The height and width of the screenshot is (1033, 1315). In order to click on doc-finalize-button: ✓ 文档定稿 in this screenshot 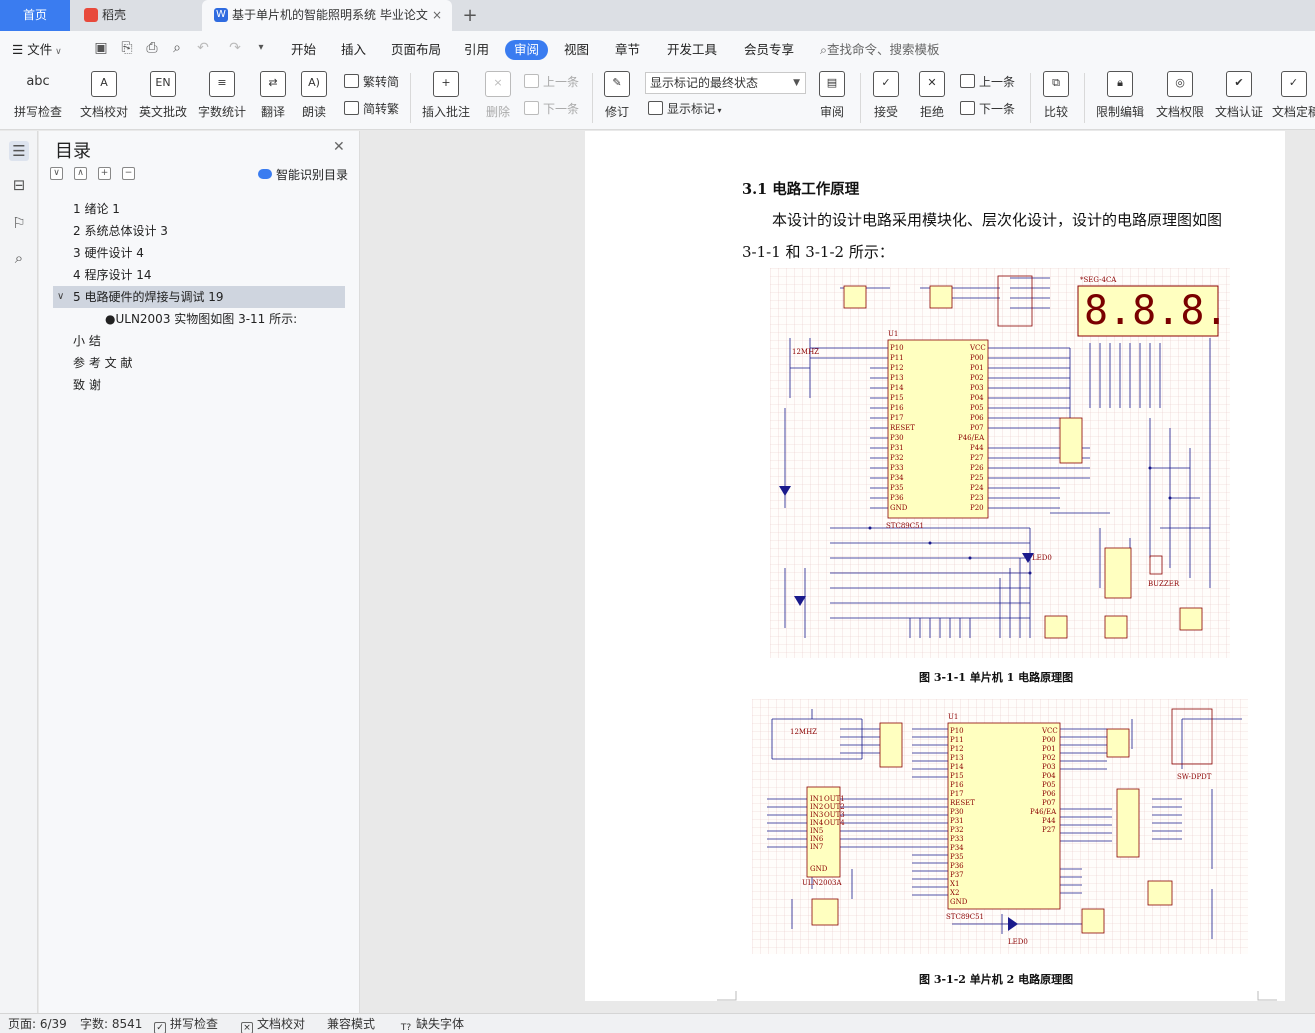, I will do `click(1293, 99)`.